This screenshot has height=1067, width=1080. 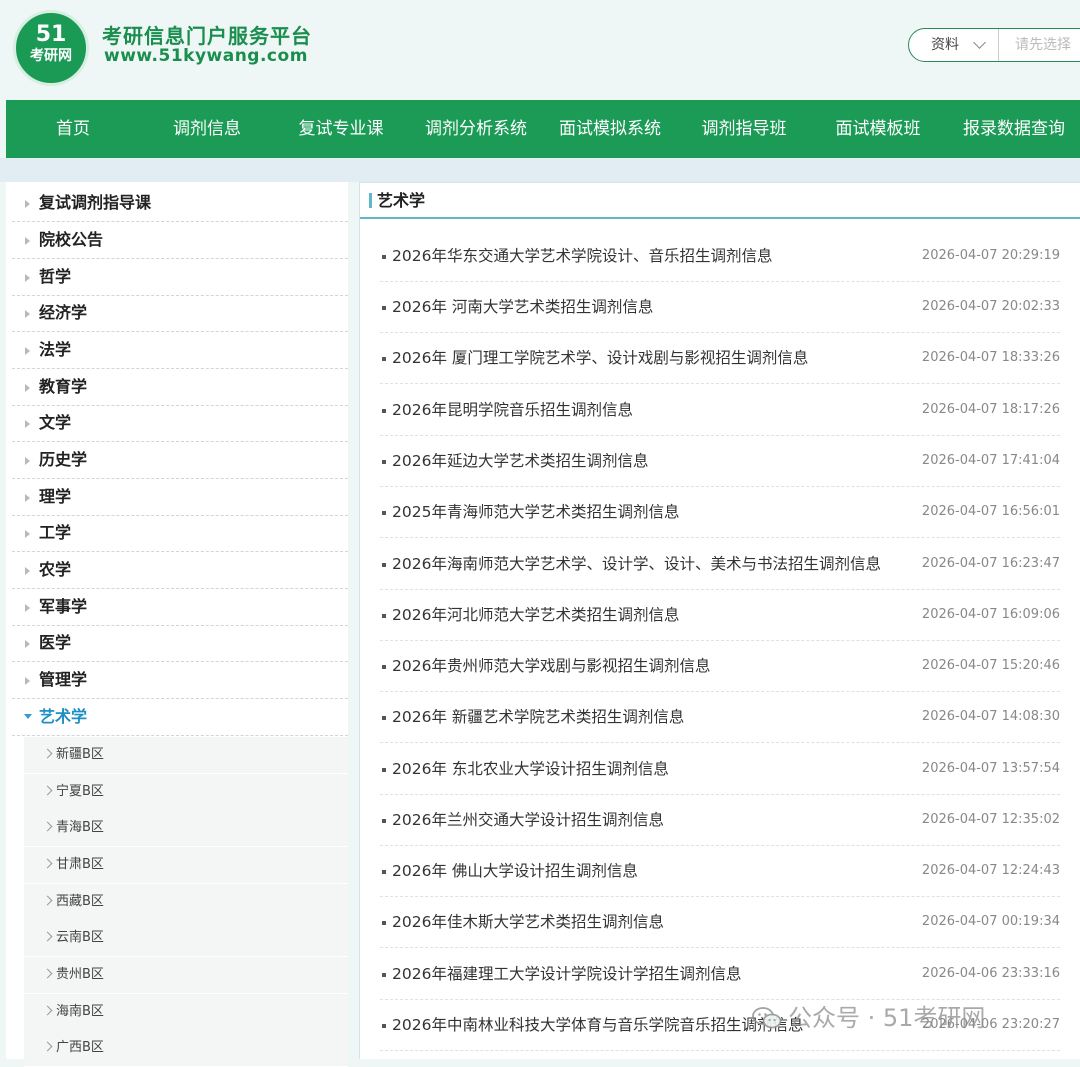 What do you see at coordinates (512, 410) in the screenshot?
I see `list-item-link: 2026年昆明学院音乐招生调剂信息` at bounding box center [512, 410].